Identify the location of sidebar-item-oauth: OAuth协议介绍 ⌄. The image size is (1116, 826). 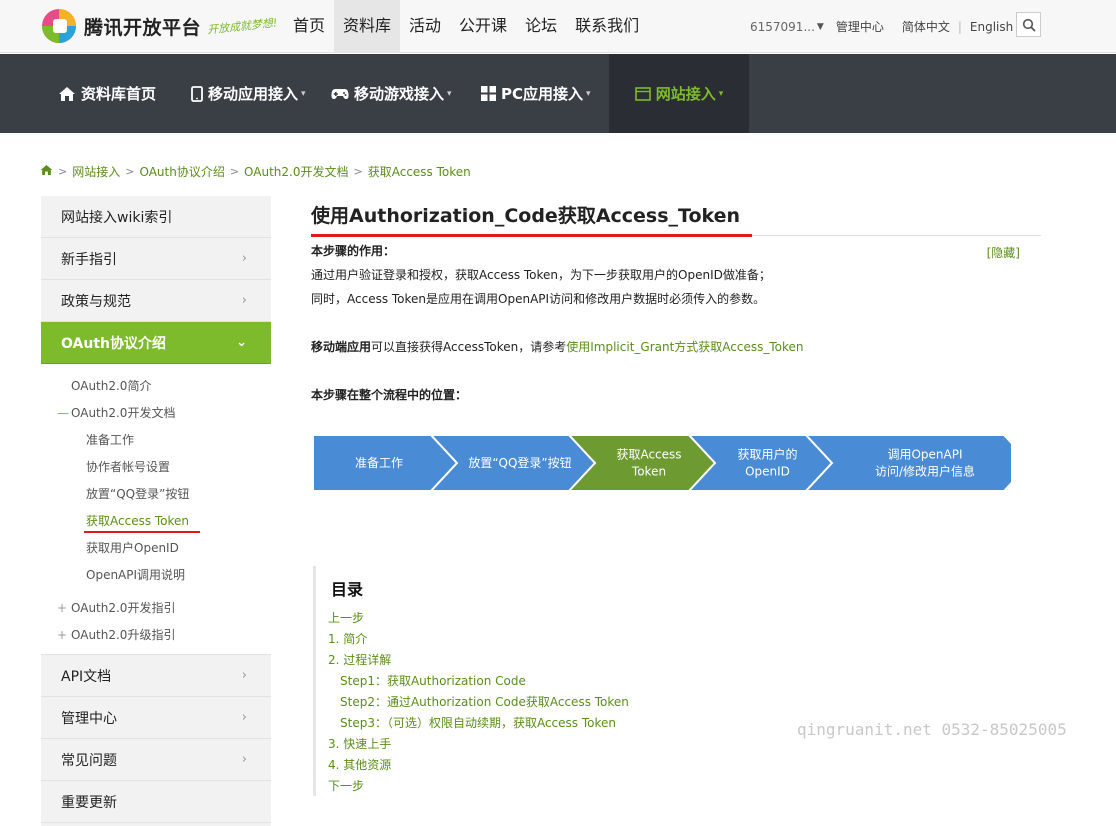
(156, 343).